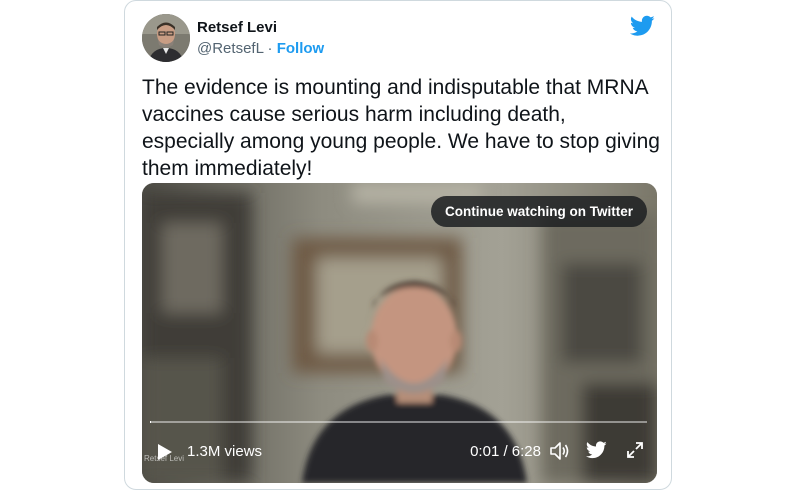 The width and height of the screenshot is (805, 490). Describe the element at coordinates (230, 48) in the screenshot. I see `handle: @RetsefL` at that location.